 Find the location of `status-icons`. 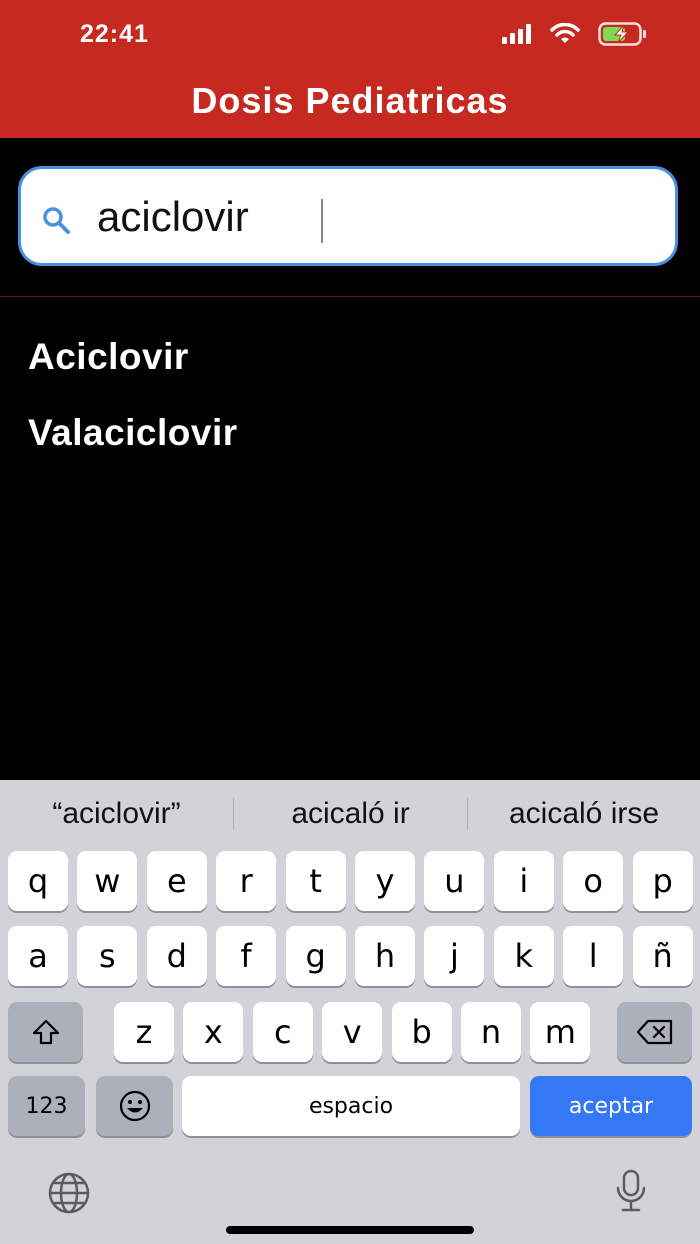

status-icons is located at coordinates (575, 34).